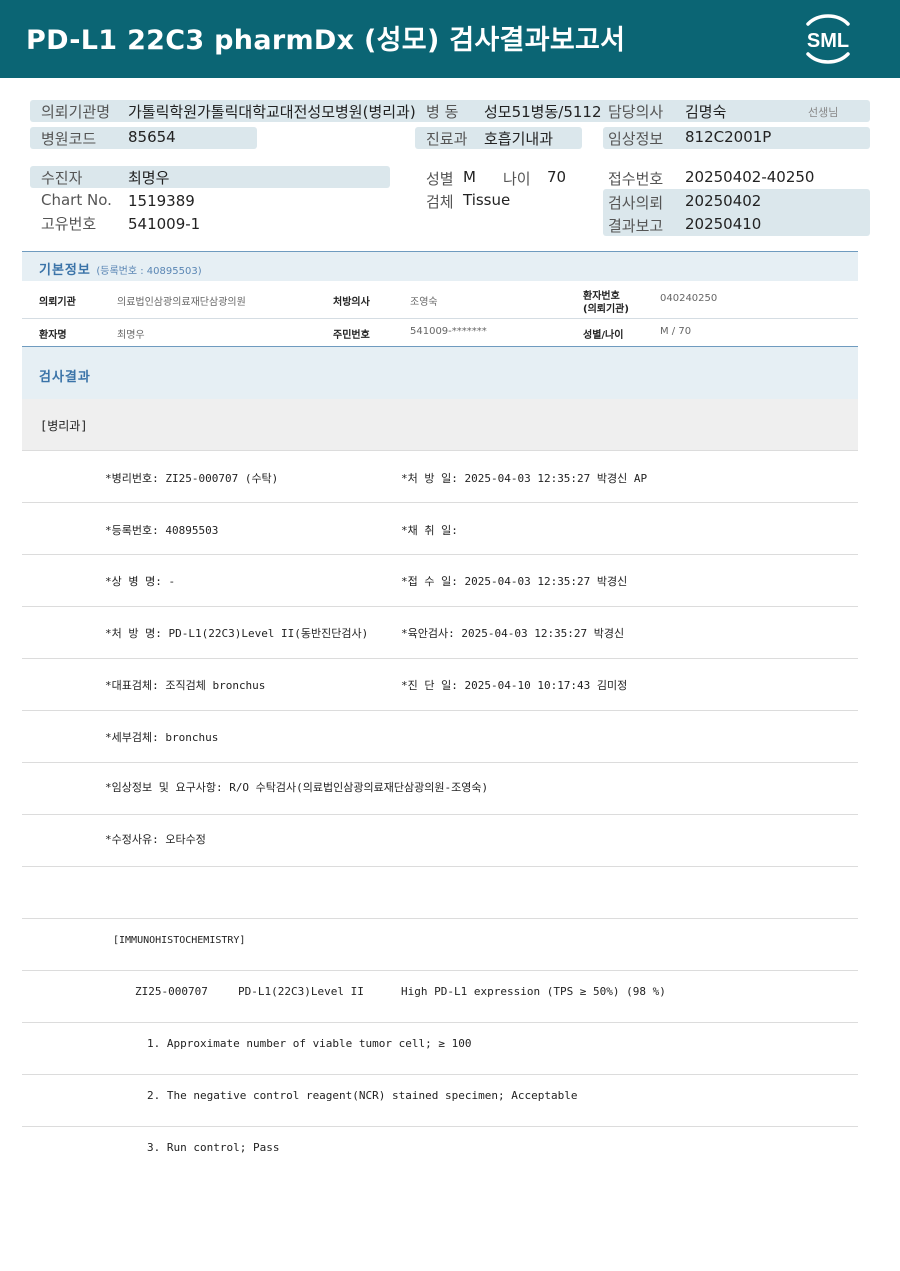  I want to click on inst-value: 의료법인삼광의료재단삼광의원, so click(181, 302).